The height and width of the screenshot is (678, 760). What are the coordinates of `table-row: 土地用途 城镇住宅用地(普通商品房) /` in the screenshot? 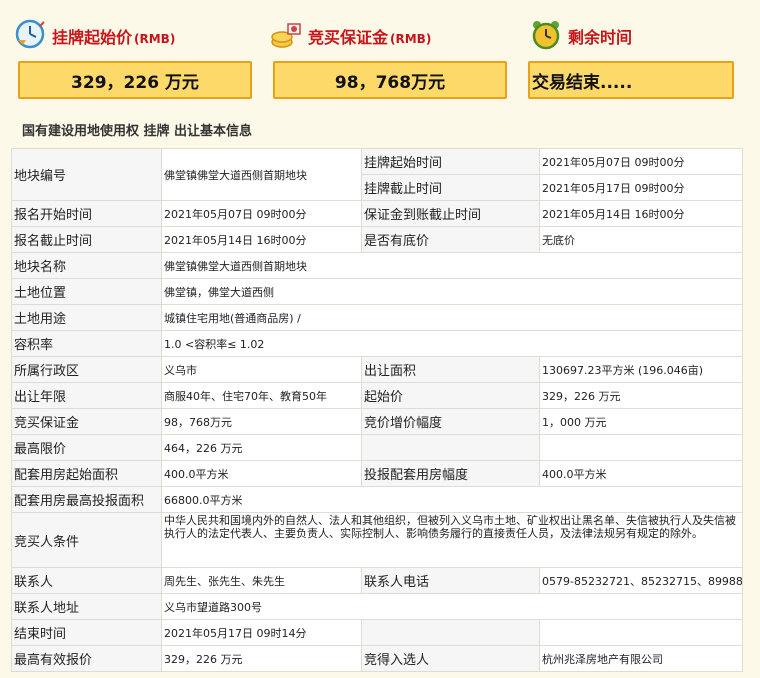 It's located at (377, 317).